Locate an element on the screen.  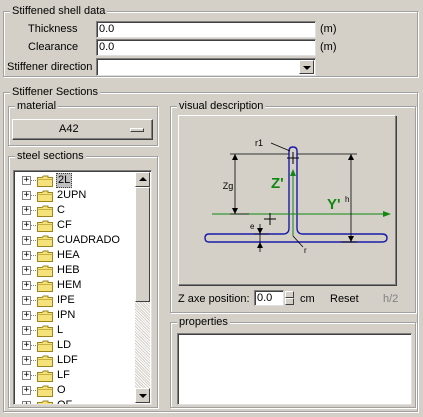
tree-item: + LF is located at coordinates (77, 375).